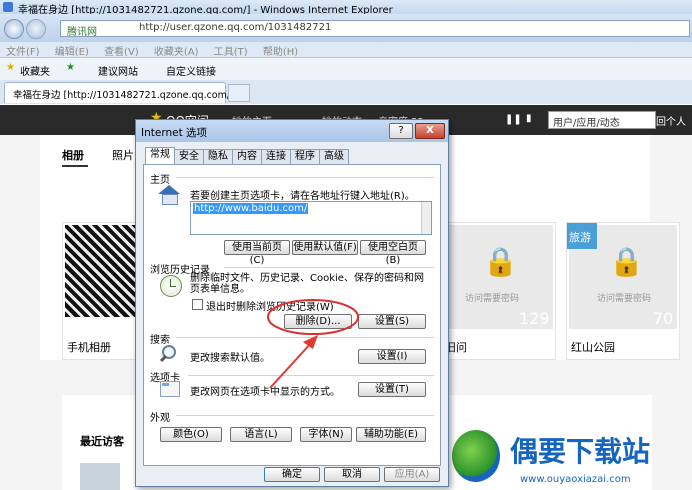 The image size is (692, 490). I want to click on annotation-arrow-shaft, so click(291, 365).